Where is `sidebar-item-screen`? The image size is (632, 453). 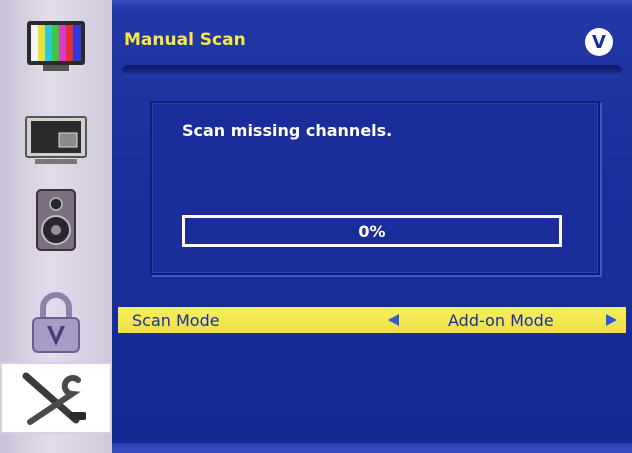
sidebar-item-screen is located at coordinates (56, 139).